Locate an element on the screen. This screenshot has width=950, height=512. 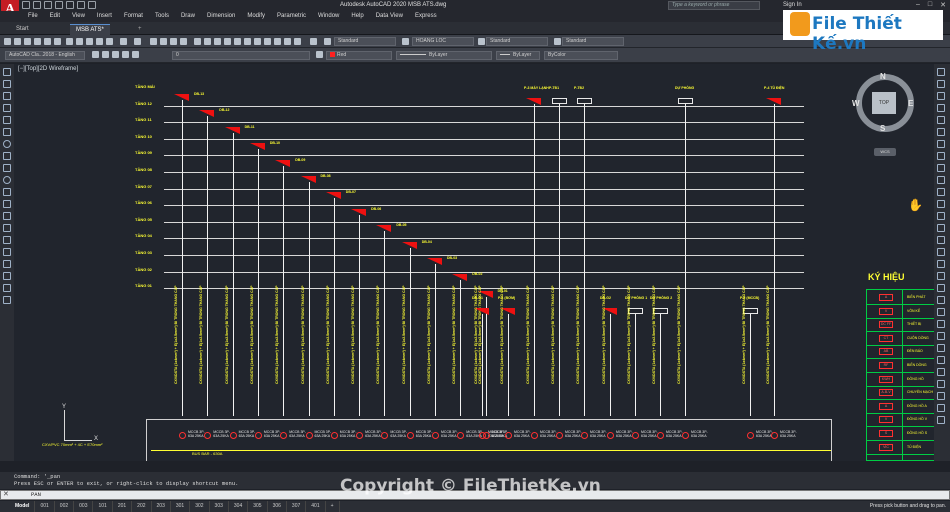
tab-layout: 301 is located at coordinates (181, 506).